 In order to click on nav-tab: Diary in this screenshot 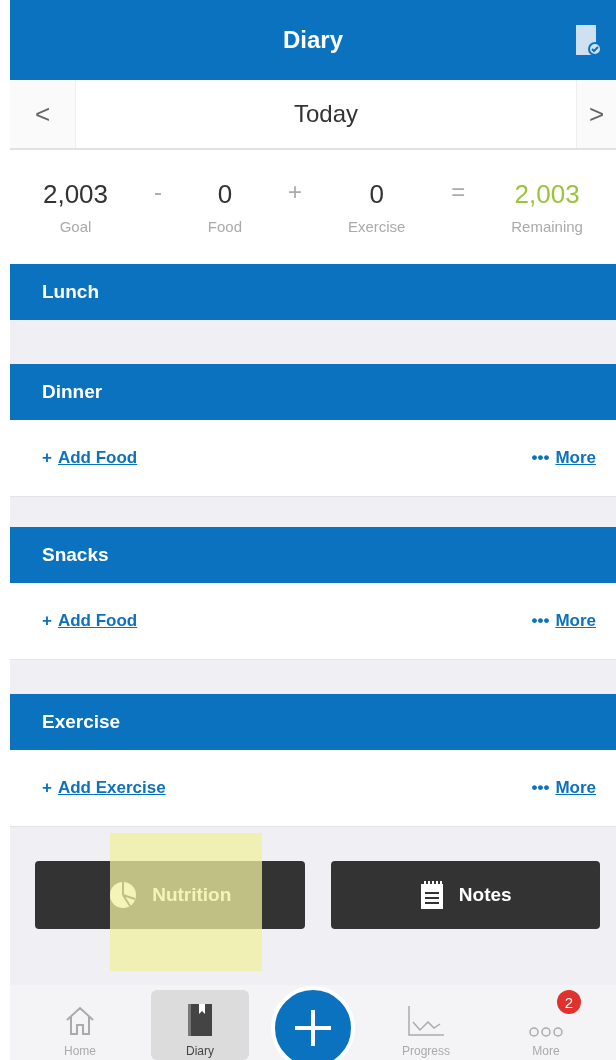, I will do `click(200, 1025)`.